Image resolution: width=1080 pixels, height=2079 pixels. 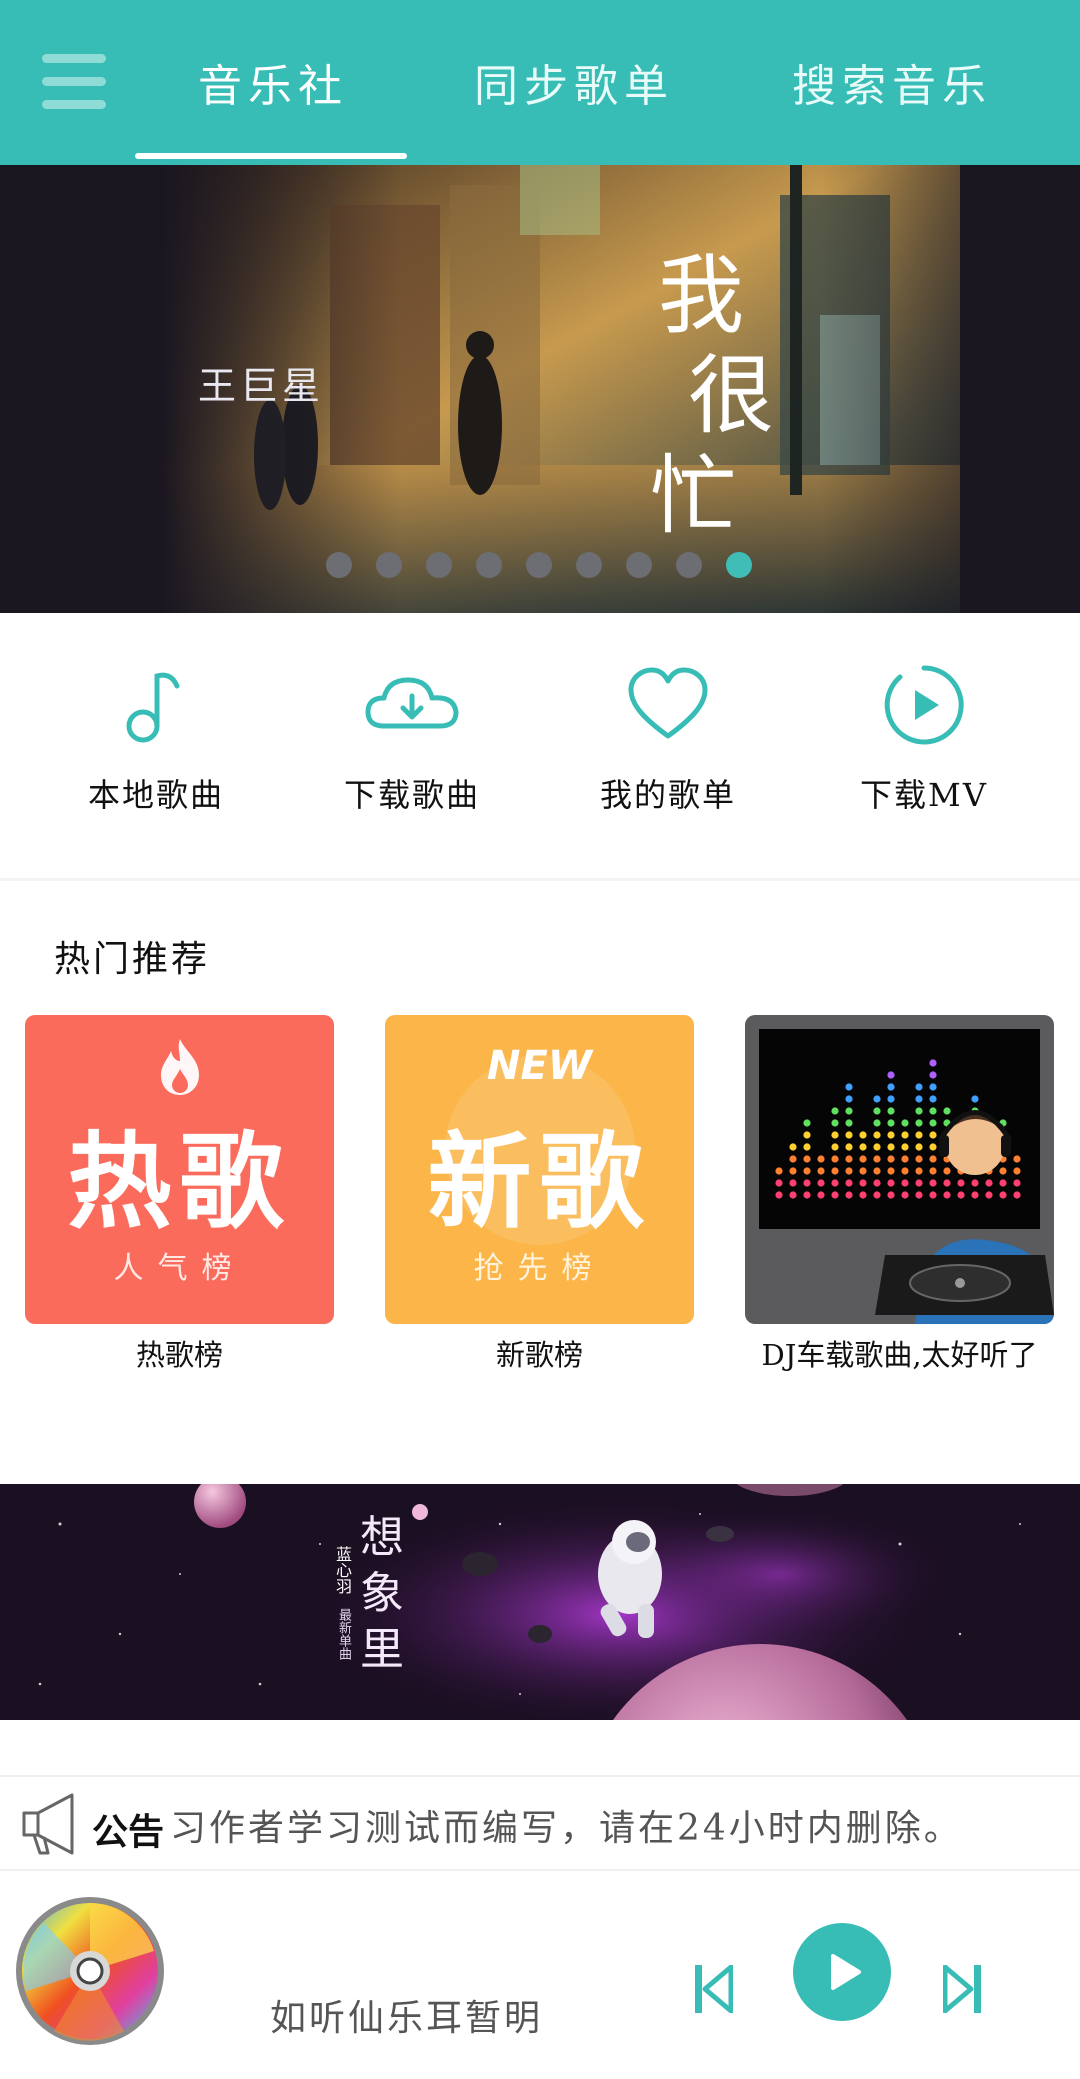 What do you see at coordinates (574, 82) in the screenshot?
I see `tab-sync-playlist: 同步歌单` at bounding box center [574, 82].